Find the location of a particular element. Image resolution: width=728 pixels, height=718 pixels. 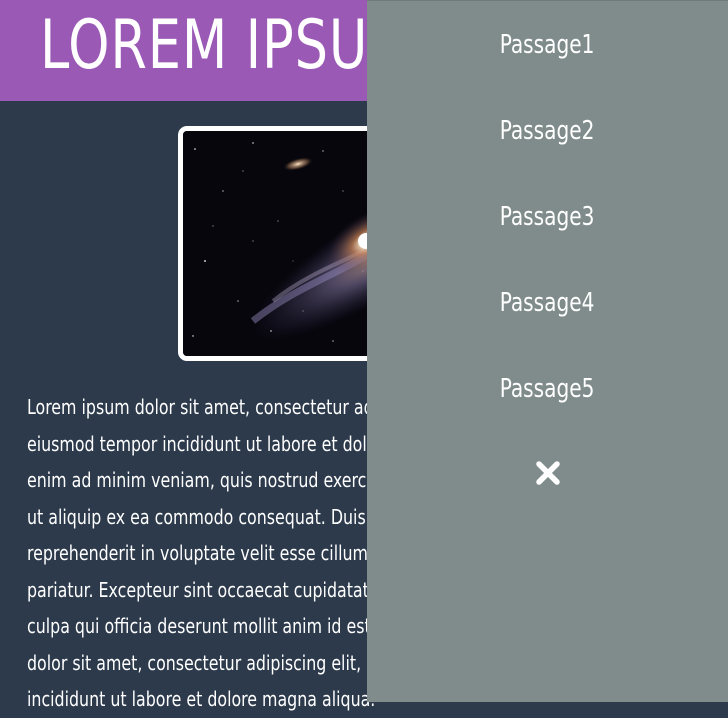

nav-item-label: Passage1 is located at coordinates (547, 45).